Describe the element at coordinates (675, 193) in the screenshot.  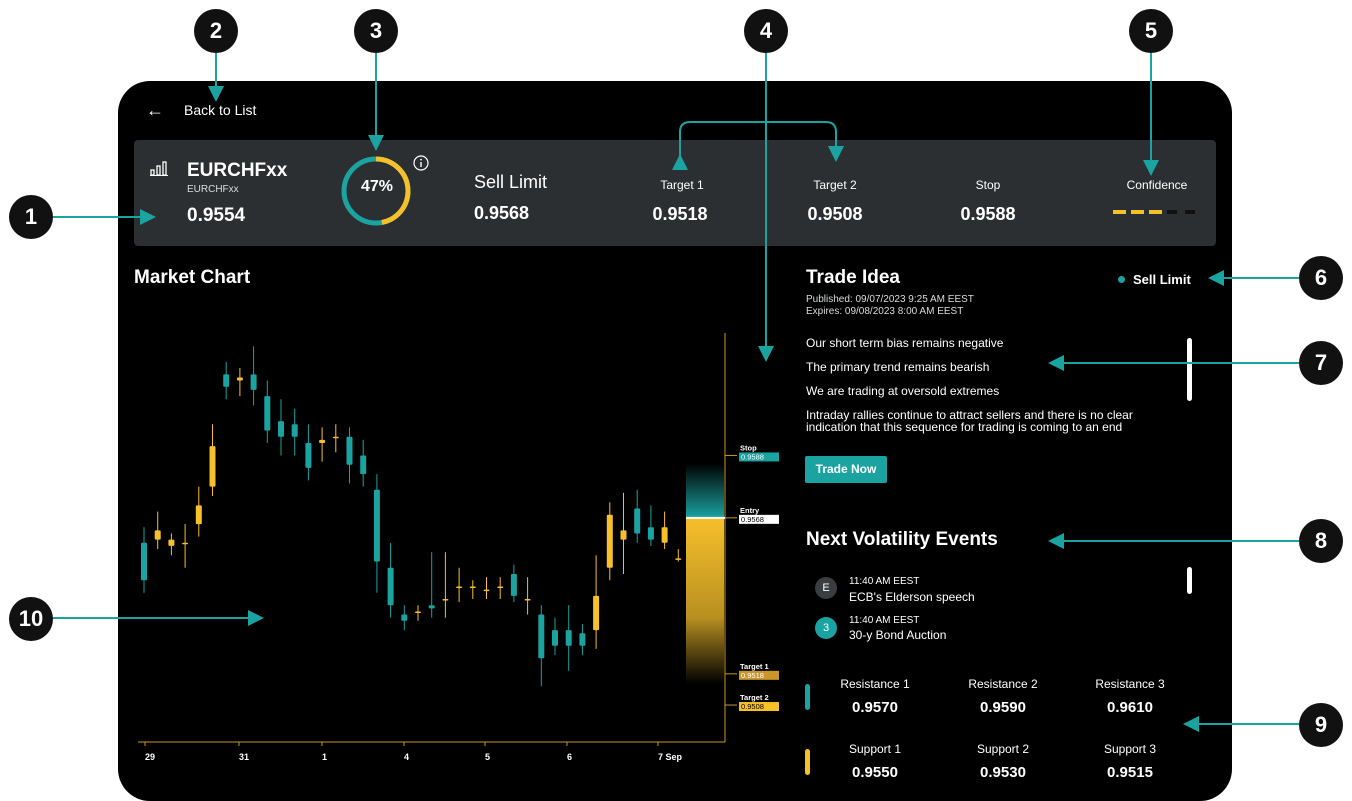
I see `instrument-summary-bar` at that location.